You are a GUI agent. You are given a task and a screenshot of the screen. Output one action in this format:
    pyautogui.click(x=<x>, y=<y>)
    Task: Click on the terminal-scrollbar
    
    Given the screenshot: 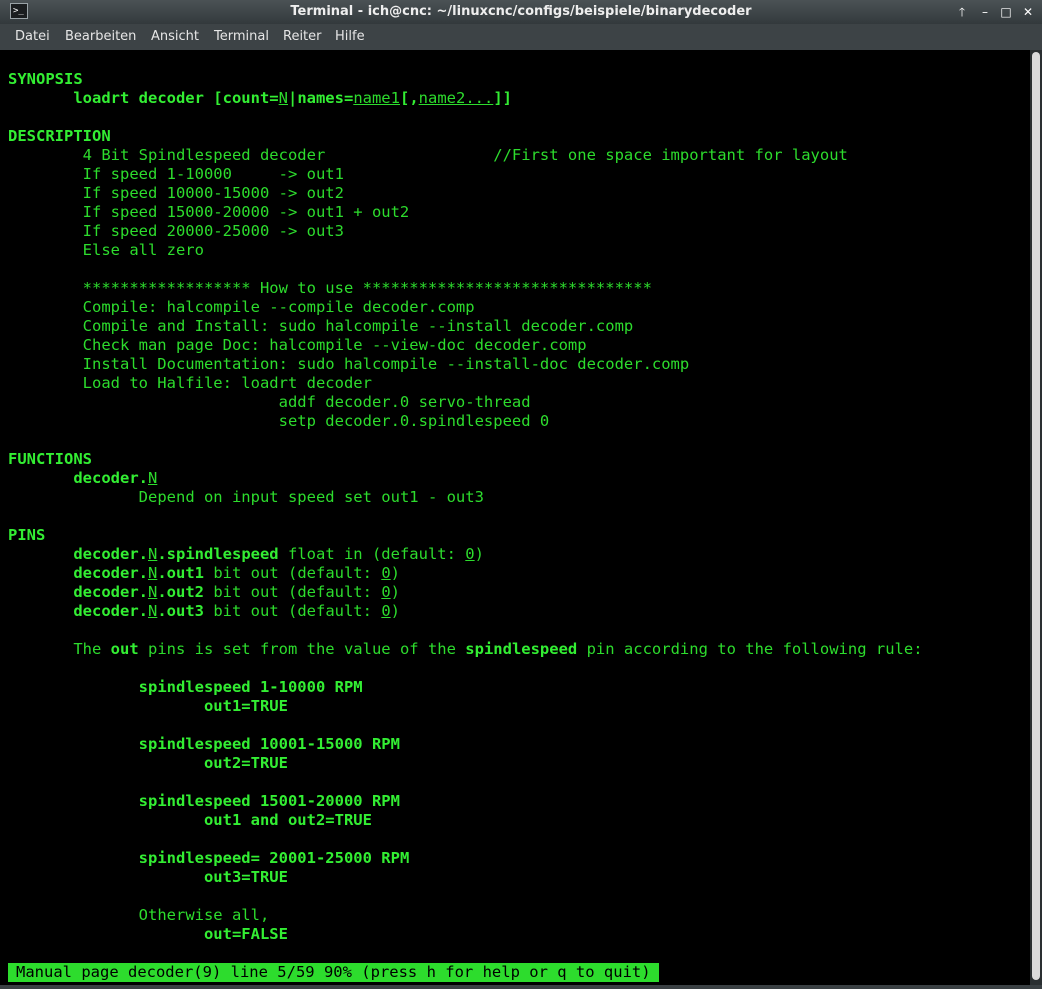 What is the action you would take?
    pyautogui.click(x=1036, y=517)
    